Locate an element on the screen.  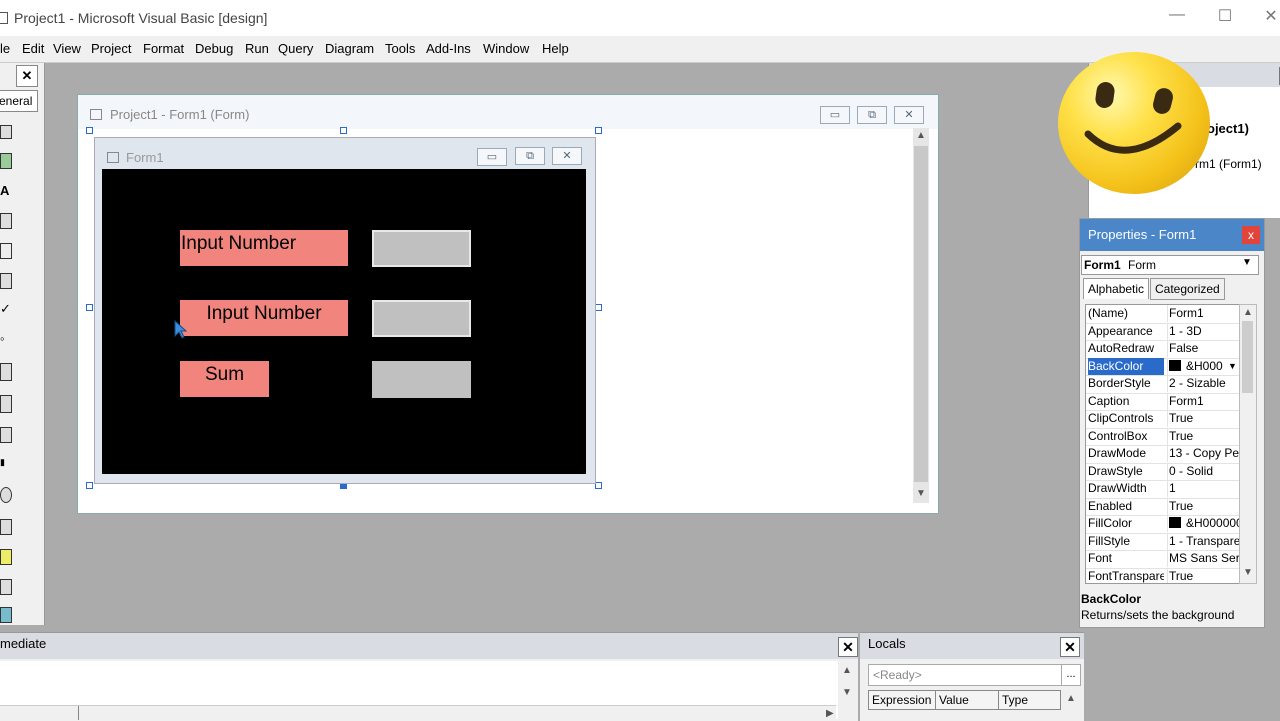
form1-node: rm1 (Form1) is located at coordinates (1228, 164).